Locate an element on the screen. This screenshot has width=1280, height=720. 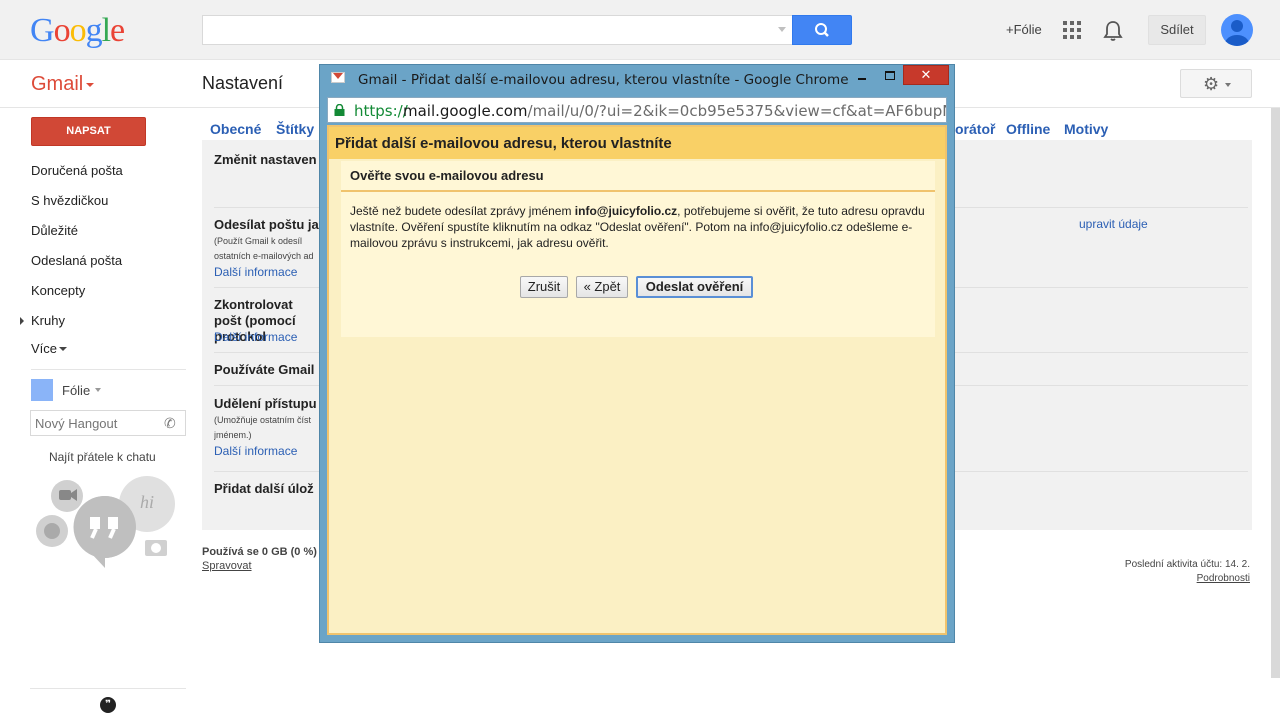
google-top-bar: Google +Fólie Sdílet is located at coordinates (640, 30).